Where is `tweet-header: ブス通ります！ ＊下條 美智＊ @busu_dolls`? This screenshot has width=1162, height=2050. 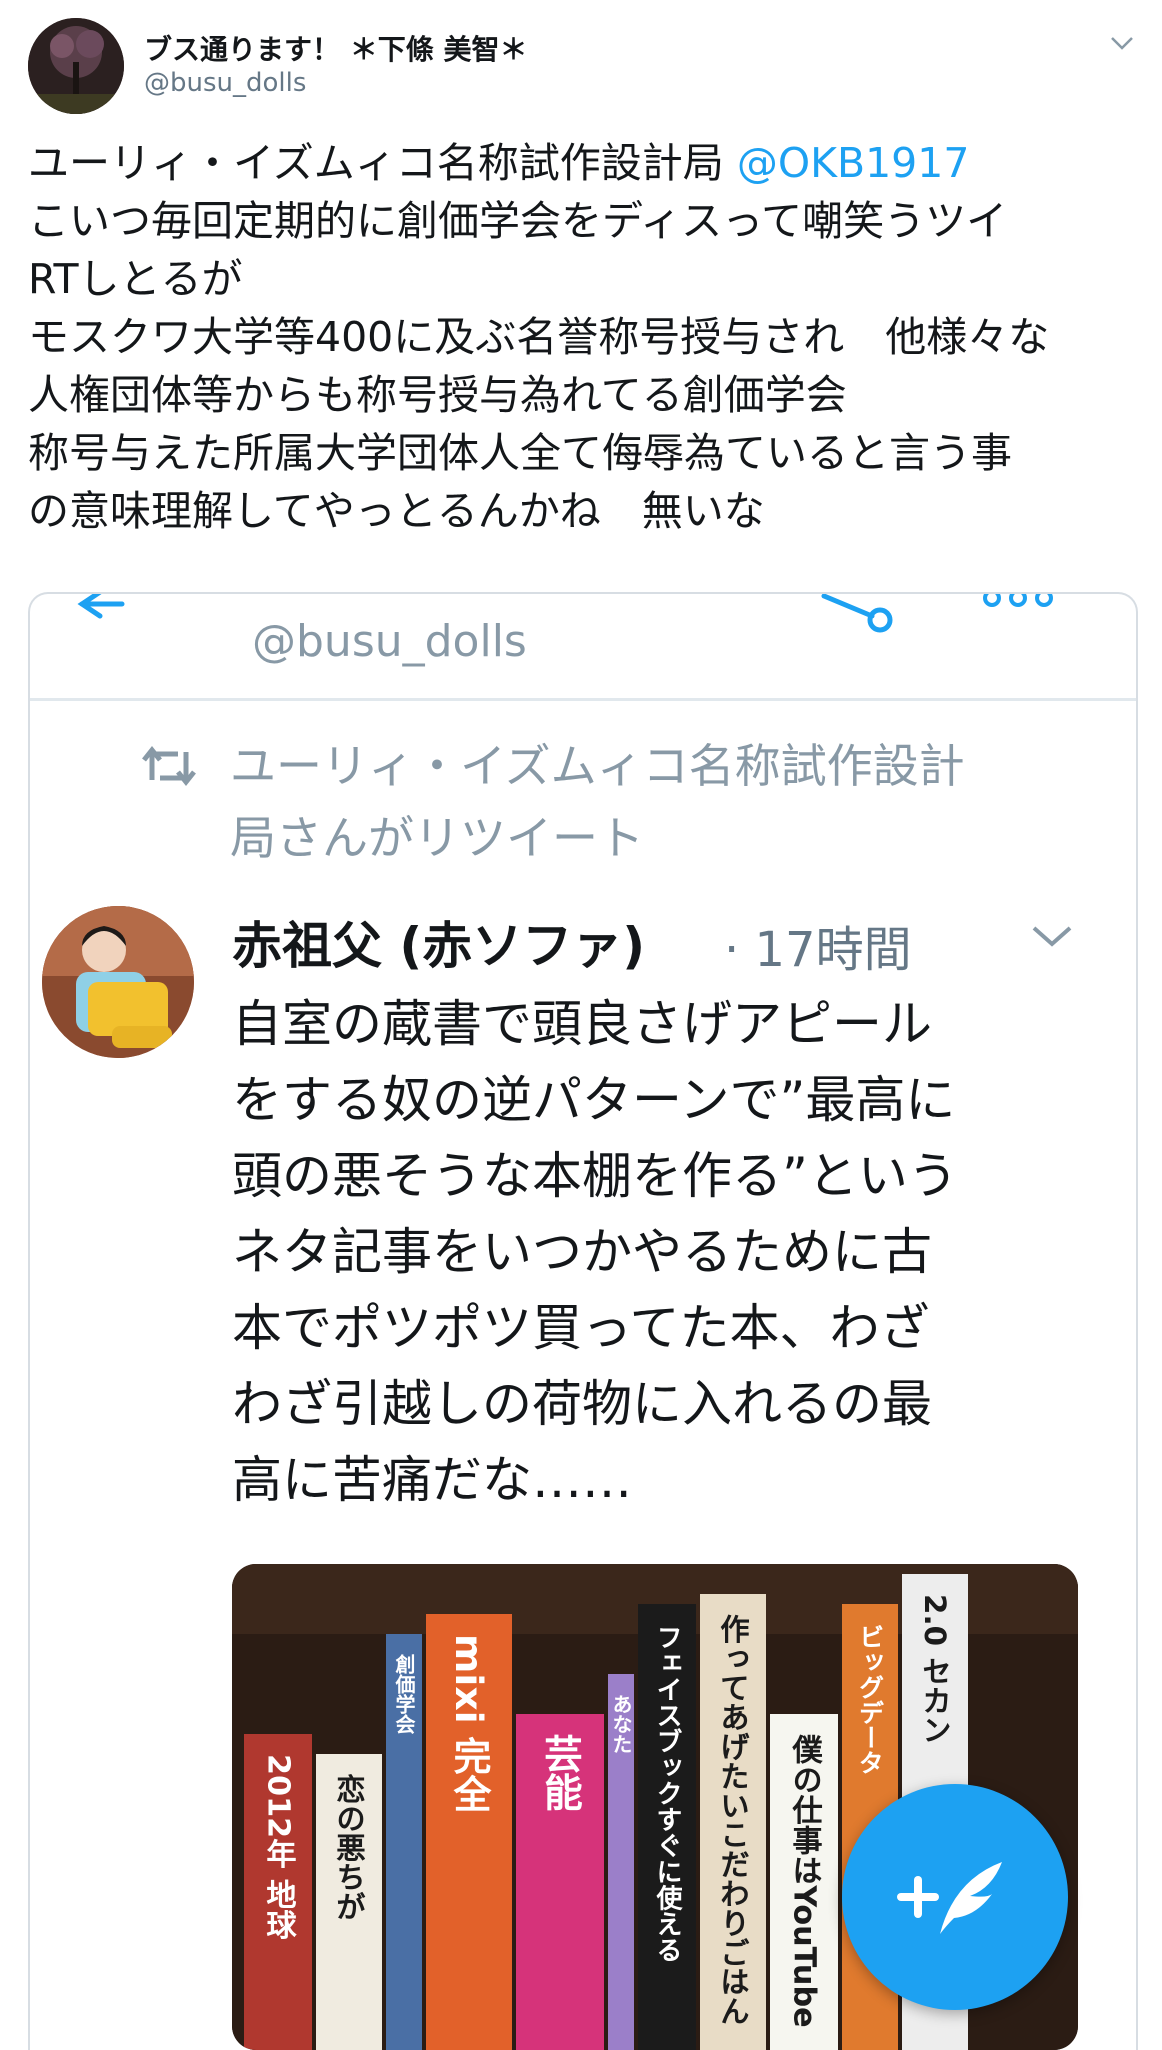 tweet-header: ブス通ります！ ＊下條 美智＊ @busu_dolls is located at coordinates (581, 65).